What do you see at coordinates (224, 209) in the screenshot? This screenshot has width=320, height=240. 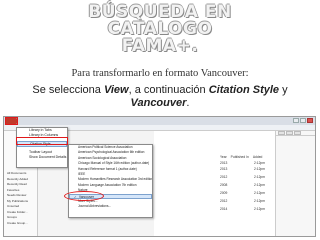 I see `row-year: 2014` at bounding box center [224, 209].